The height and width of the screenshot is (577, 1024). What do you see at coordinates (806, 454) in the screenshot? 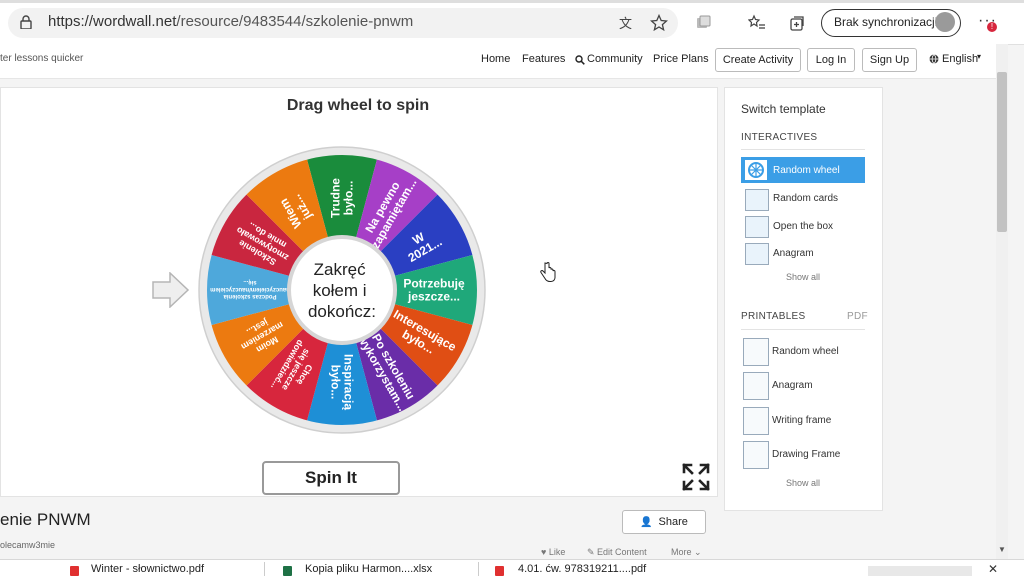
I see `printable-drawing-frame: Drawing Frame` at bounding box center [806, 454].